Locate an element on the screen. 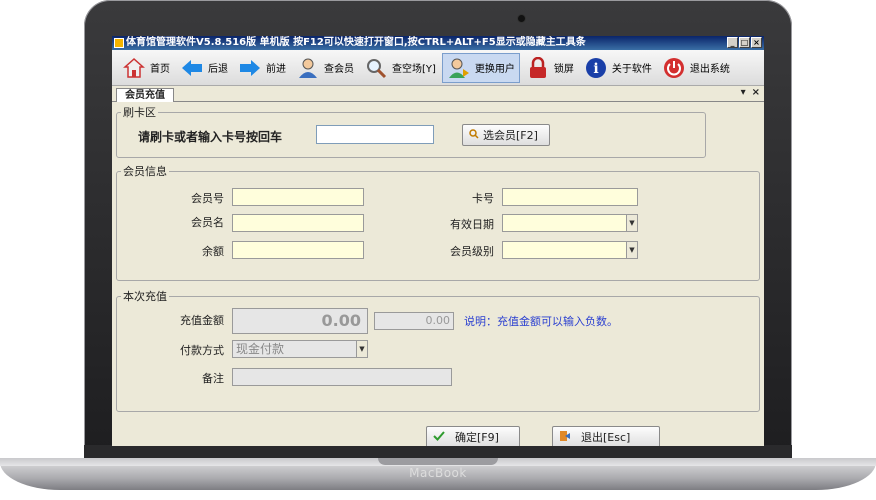  payment-select: 现金付款 ▼ is located at coordinates (300, 349).